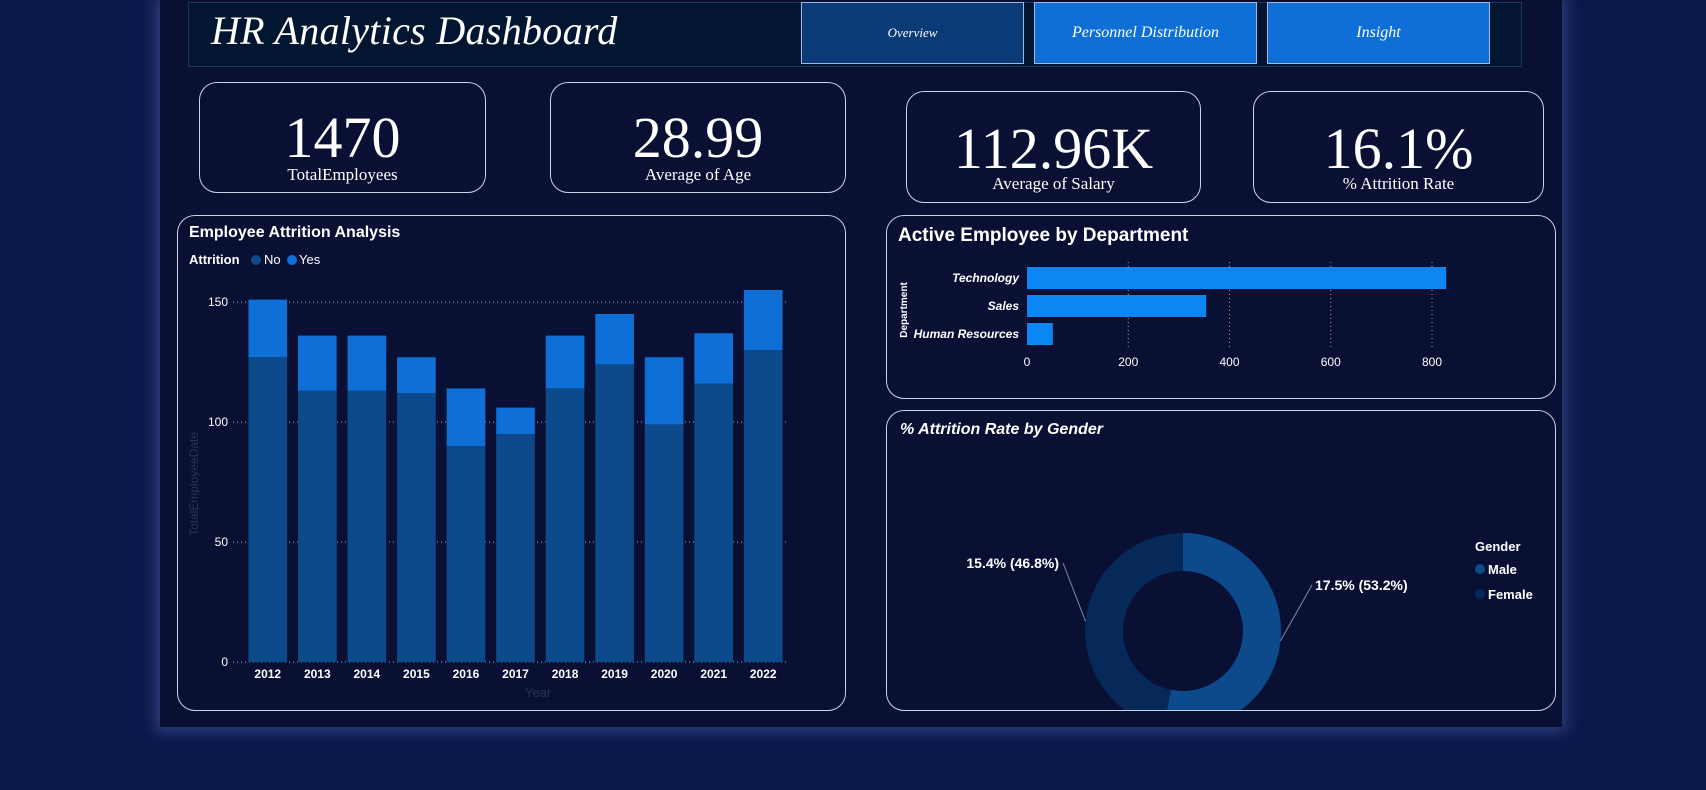 This screenshot has height=790, width=1706. I want to click on x-tick-label: 2022, so click(763, 674).